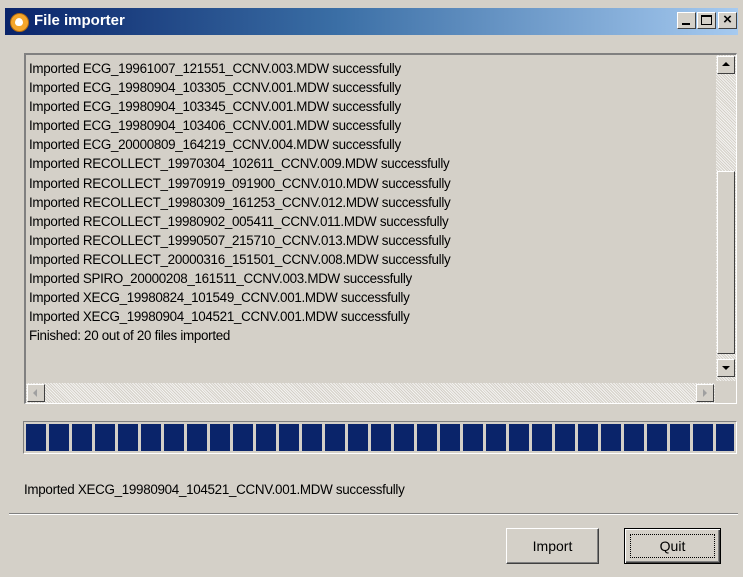 The width and height of the screenshot is (743, 577). I want to click on minimize-icon, so click(686, 24).